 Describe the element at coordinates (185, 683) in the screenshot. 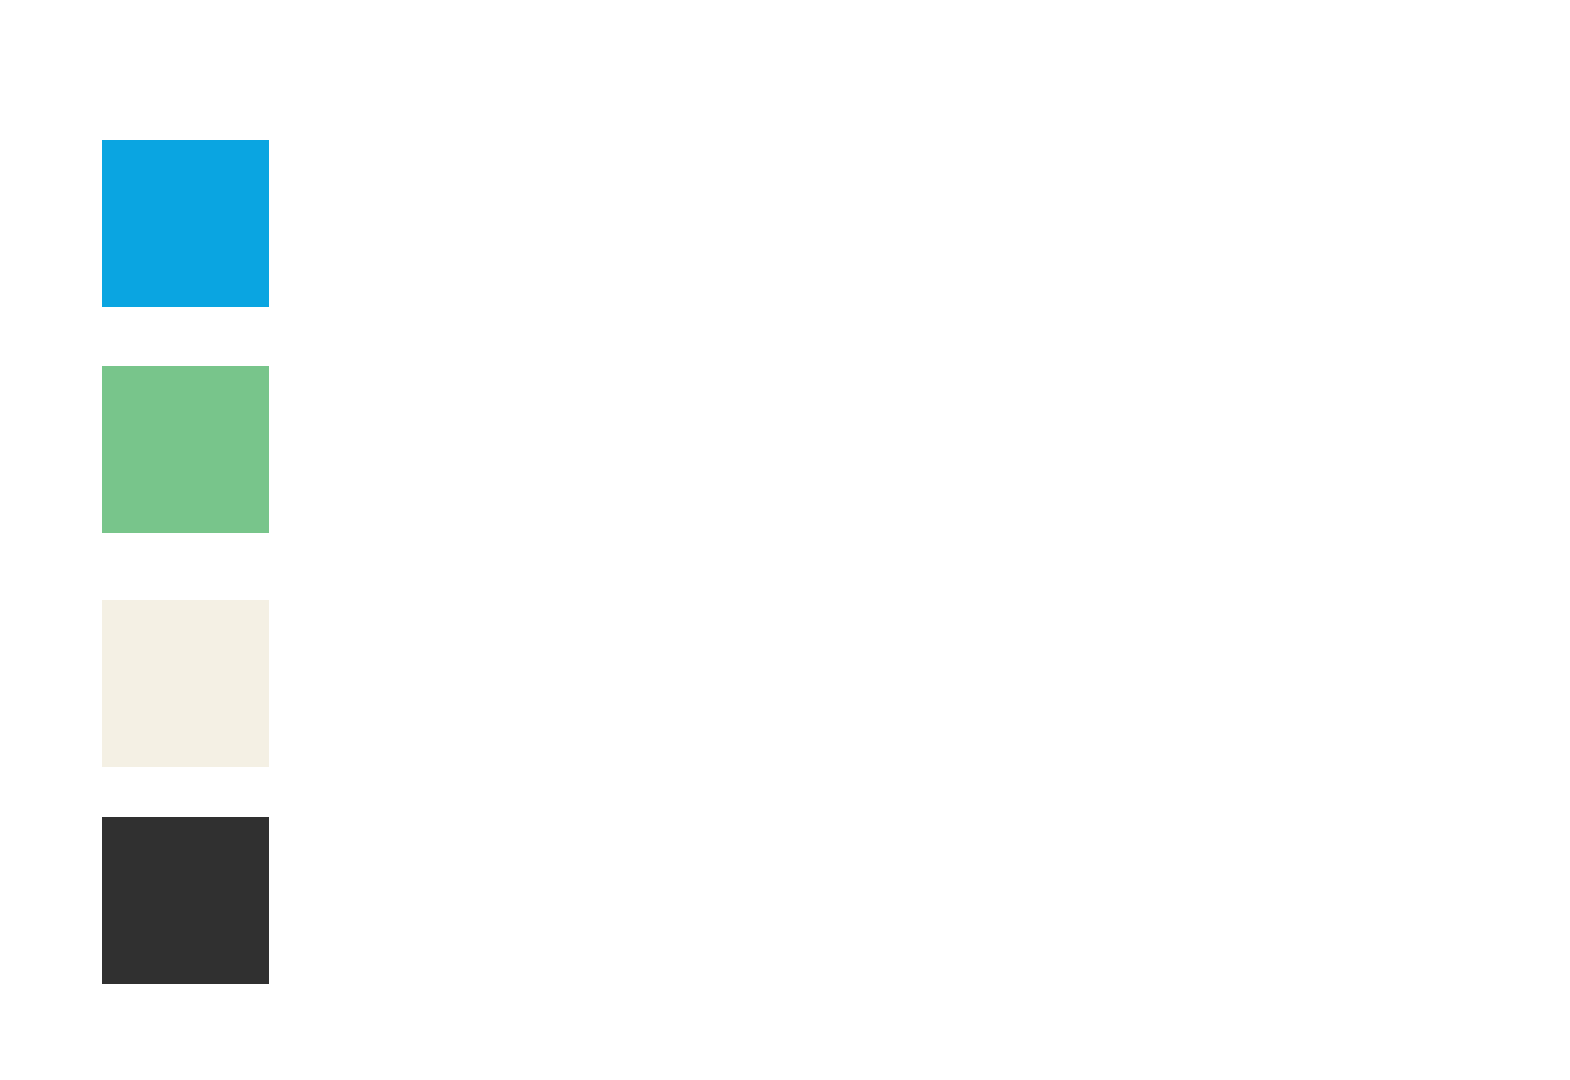

I see `color-swatch-cream` at that location.